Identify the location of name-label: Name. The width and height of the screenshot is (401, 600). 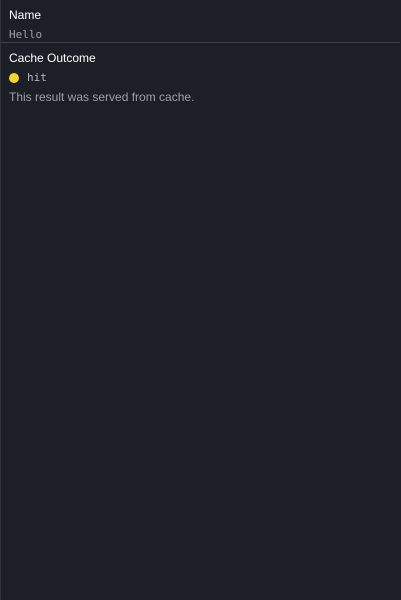
(25, 15).